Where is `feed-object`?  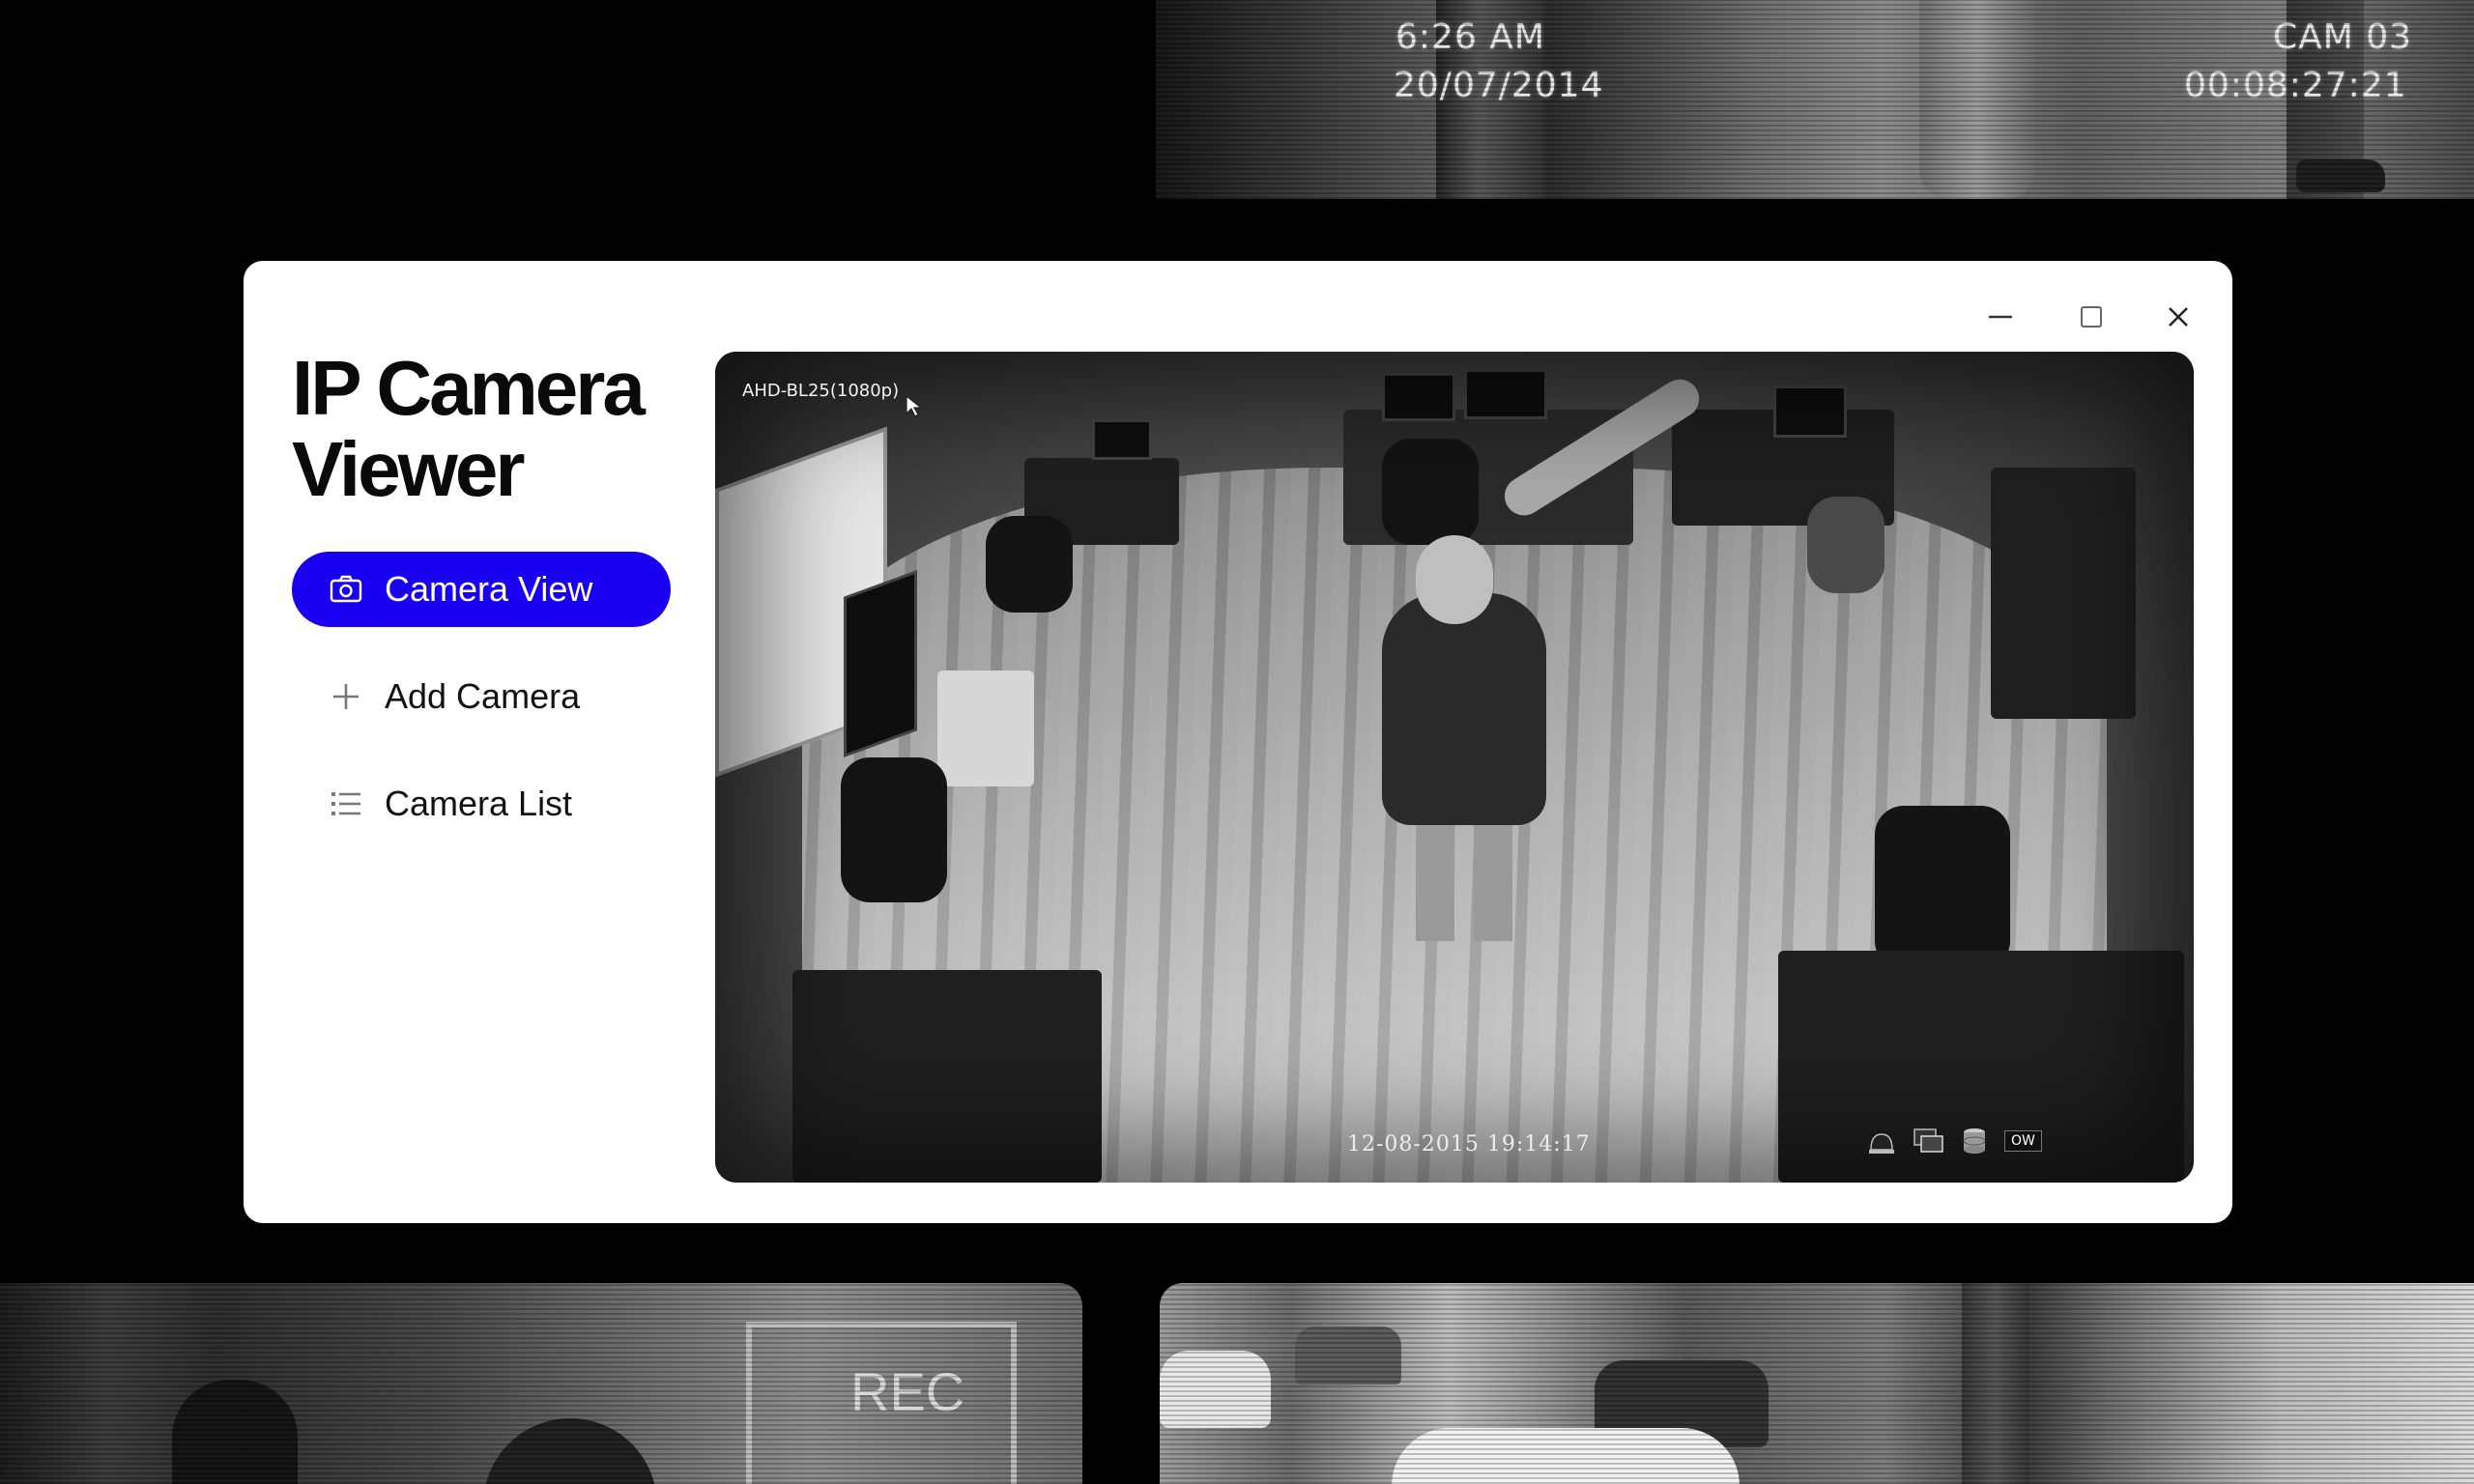
feed-object is located at coordinates (570, 1451).